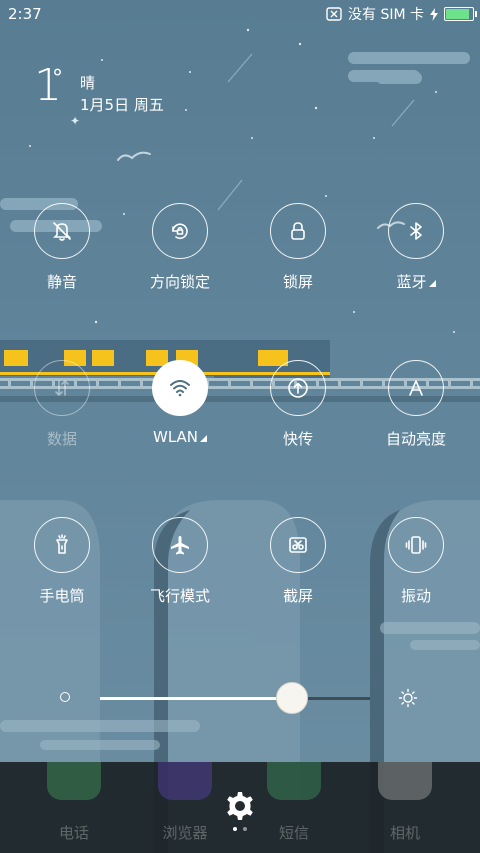  I want to click on charging-icon, so click(434, 14).